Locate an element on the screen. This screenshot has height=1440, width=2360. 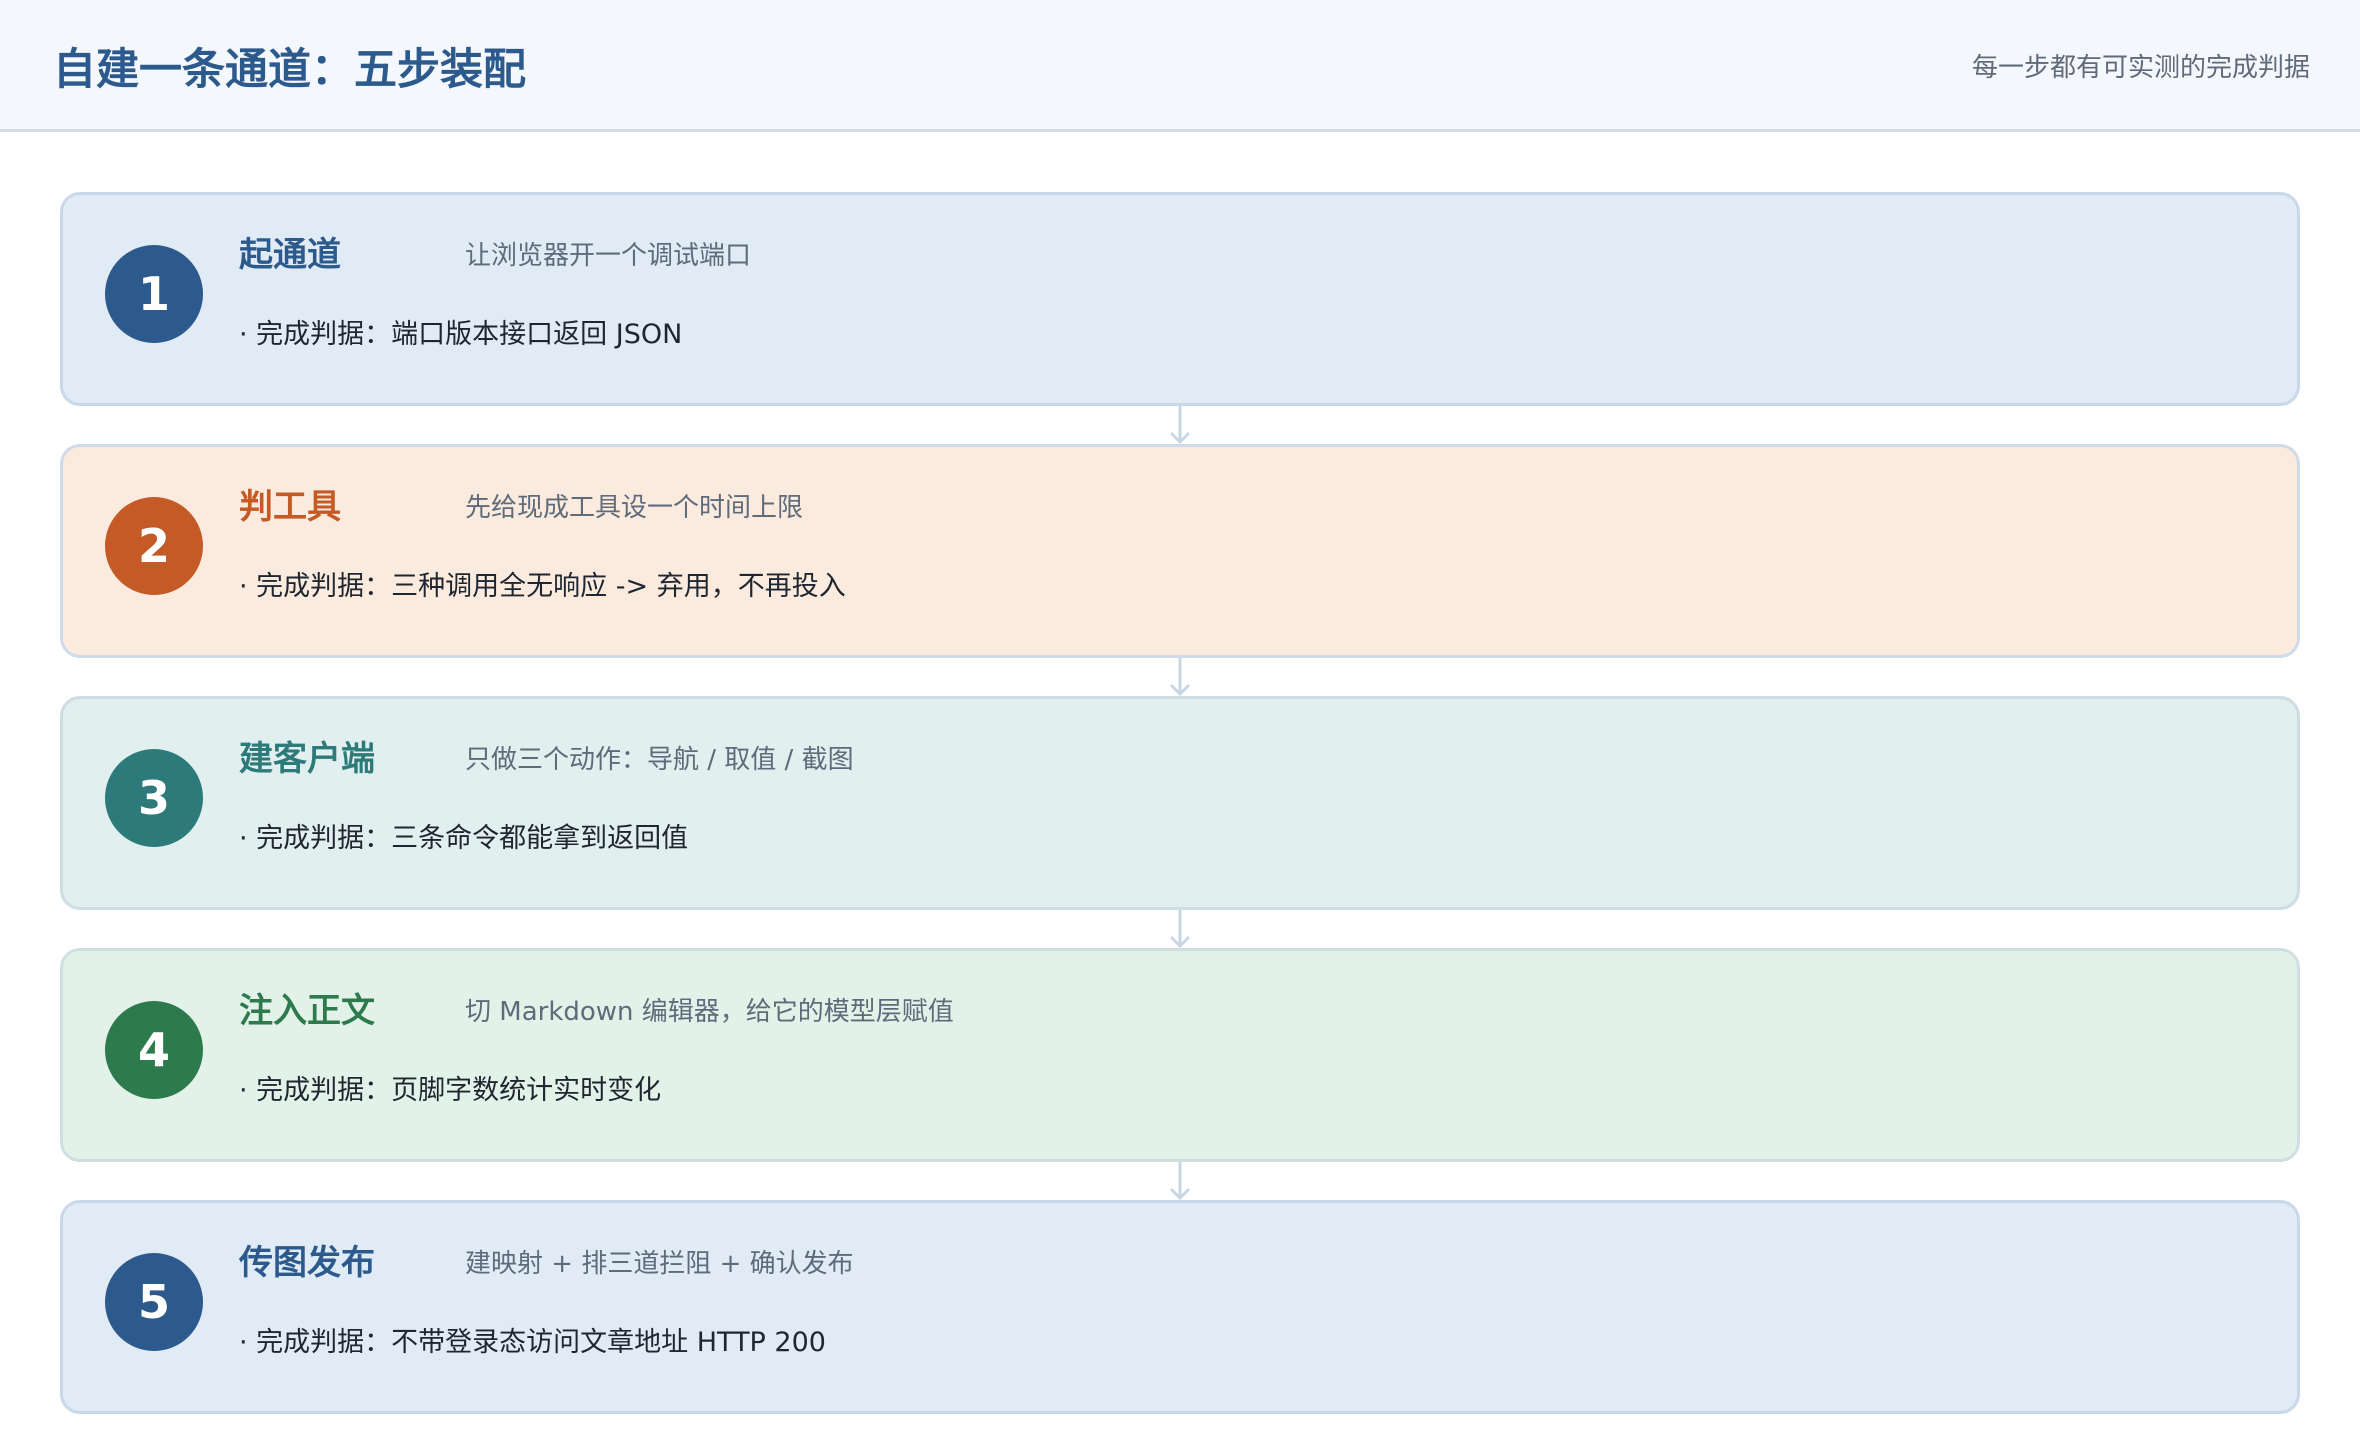
page-subtitle: 每一步都有可实测的完成判据 is located at coordinates (2140, 68).